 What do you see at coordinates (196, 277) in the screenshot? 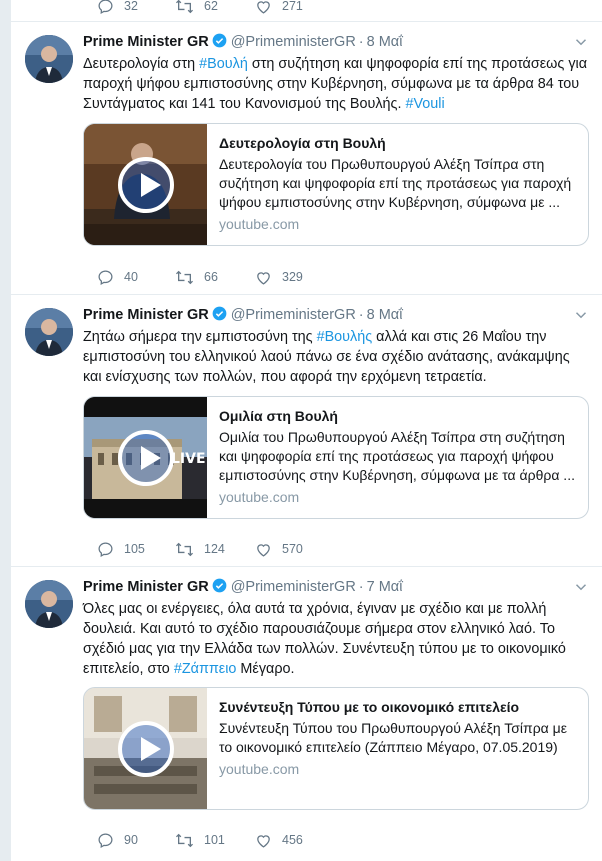
I see `retweet-button: 66` at bounding box center [196, 277].